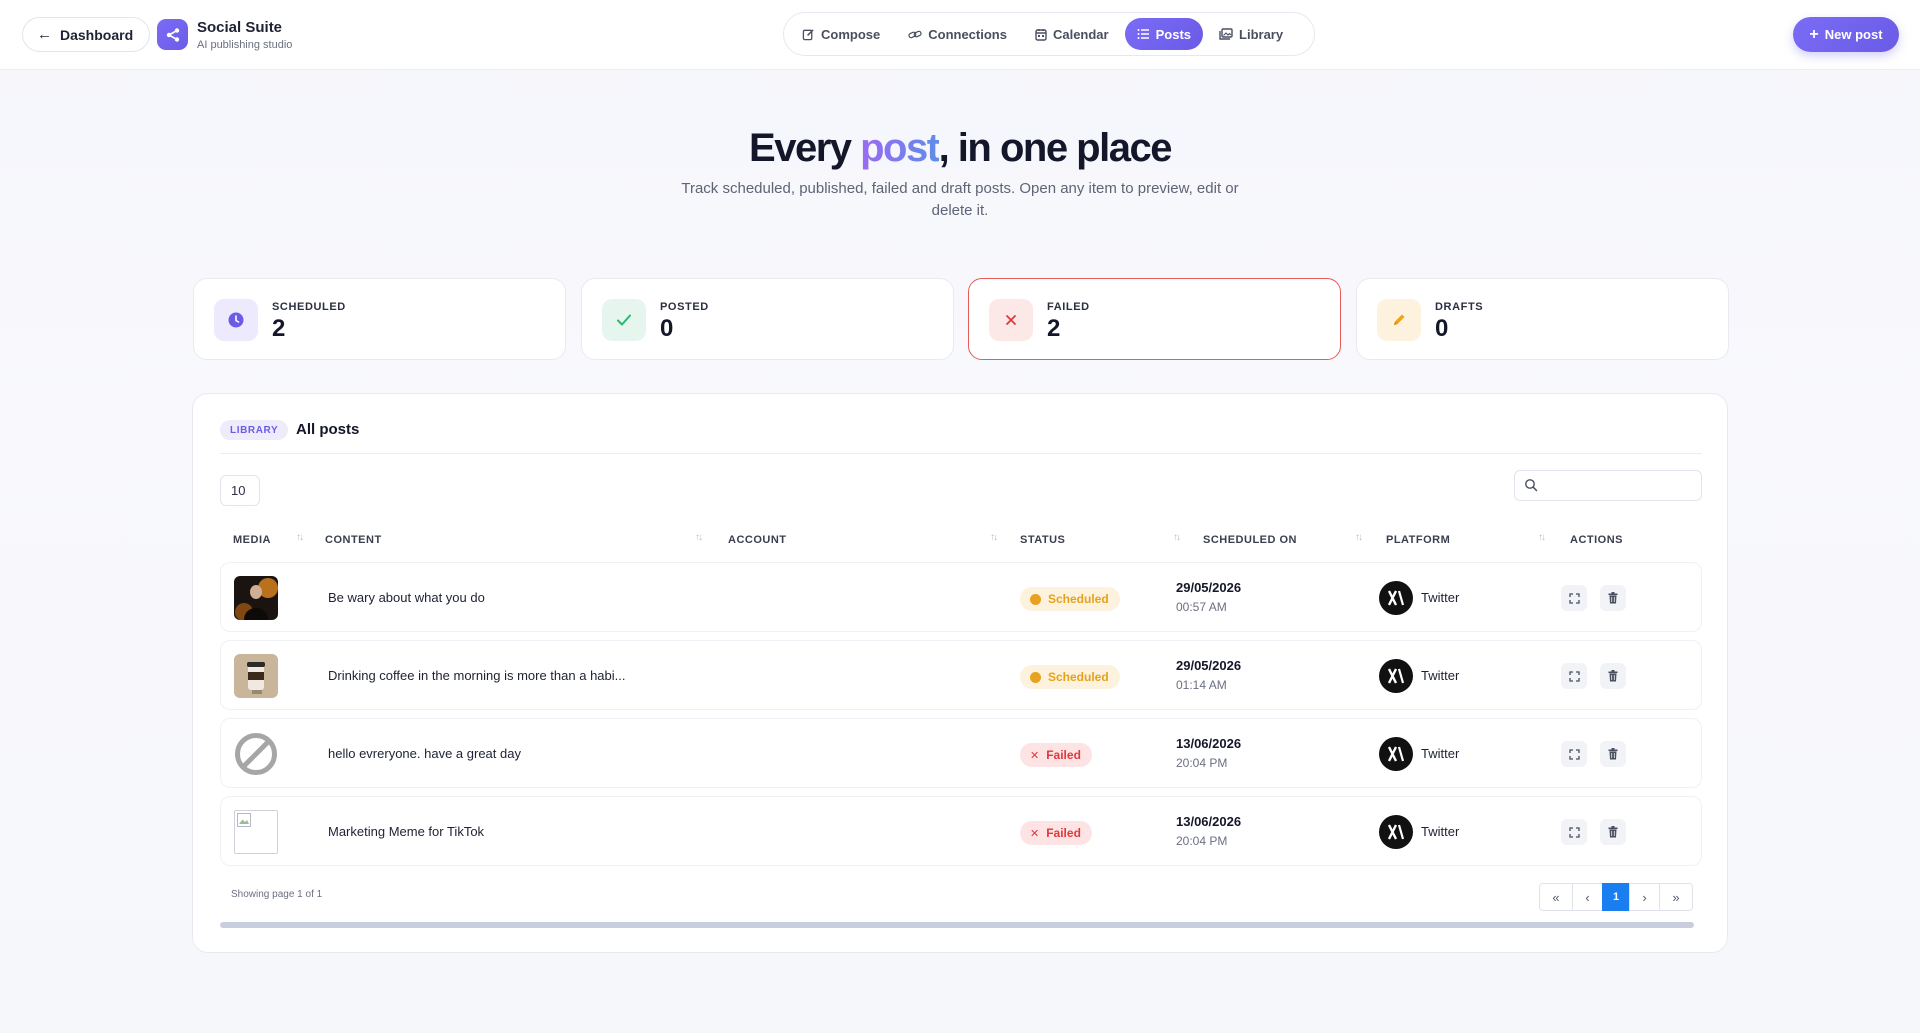 Image resolution: width=1920 pixels, height=1033 pixels. Describe the element at coordinates (86, 34) in the screenshot. I see `back-to-dashboard-button: ← Dashboard` at that location.